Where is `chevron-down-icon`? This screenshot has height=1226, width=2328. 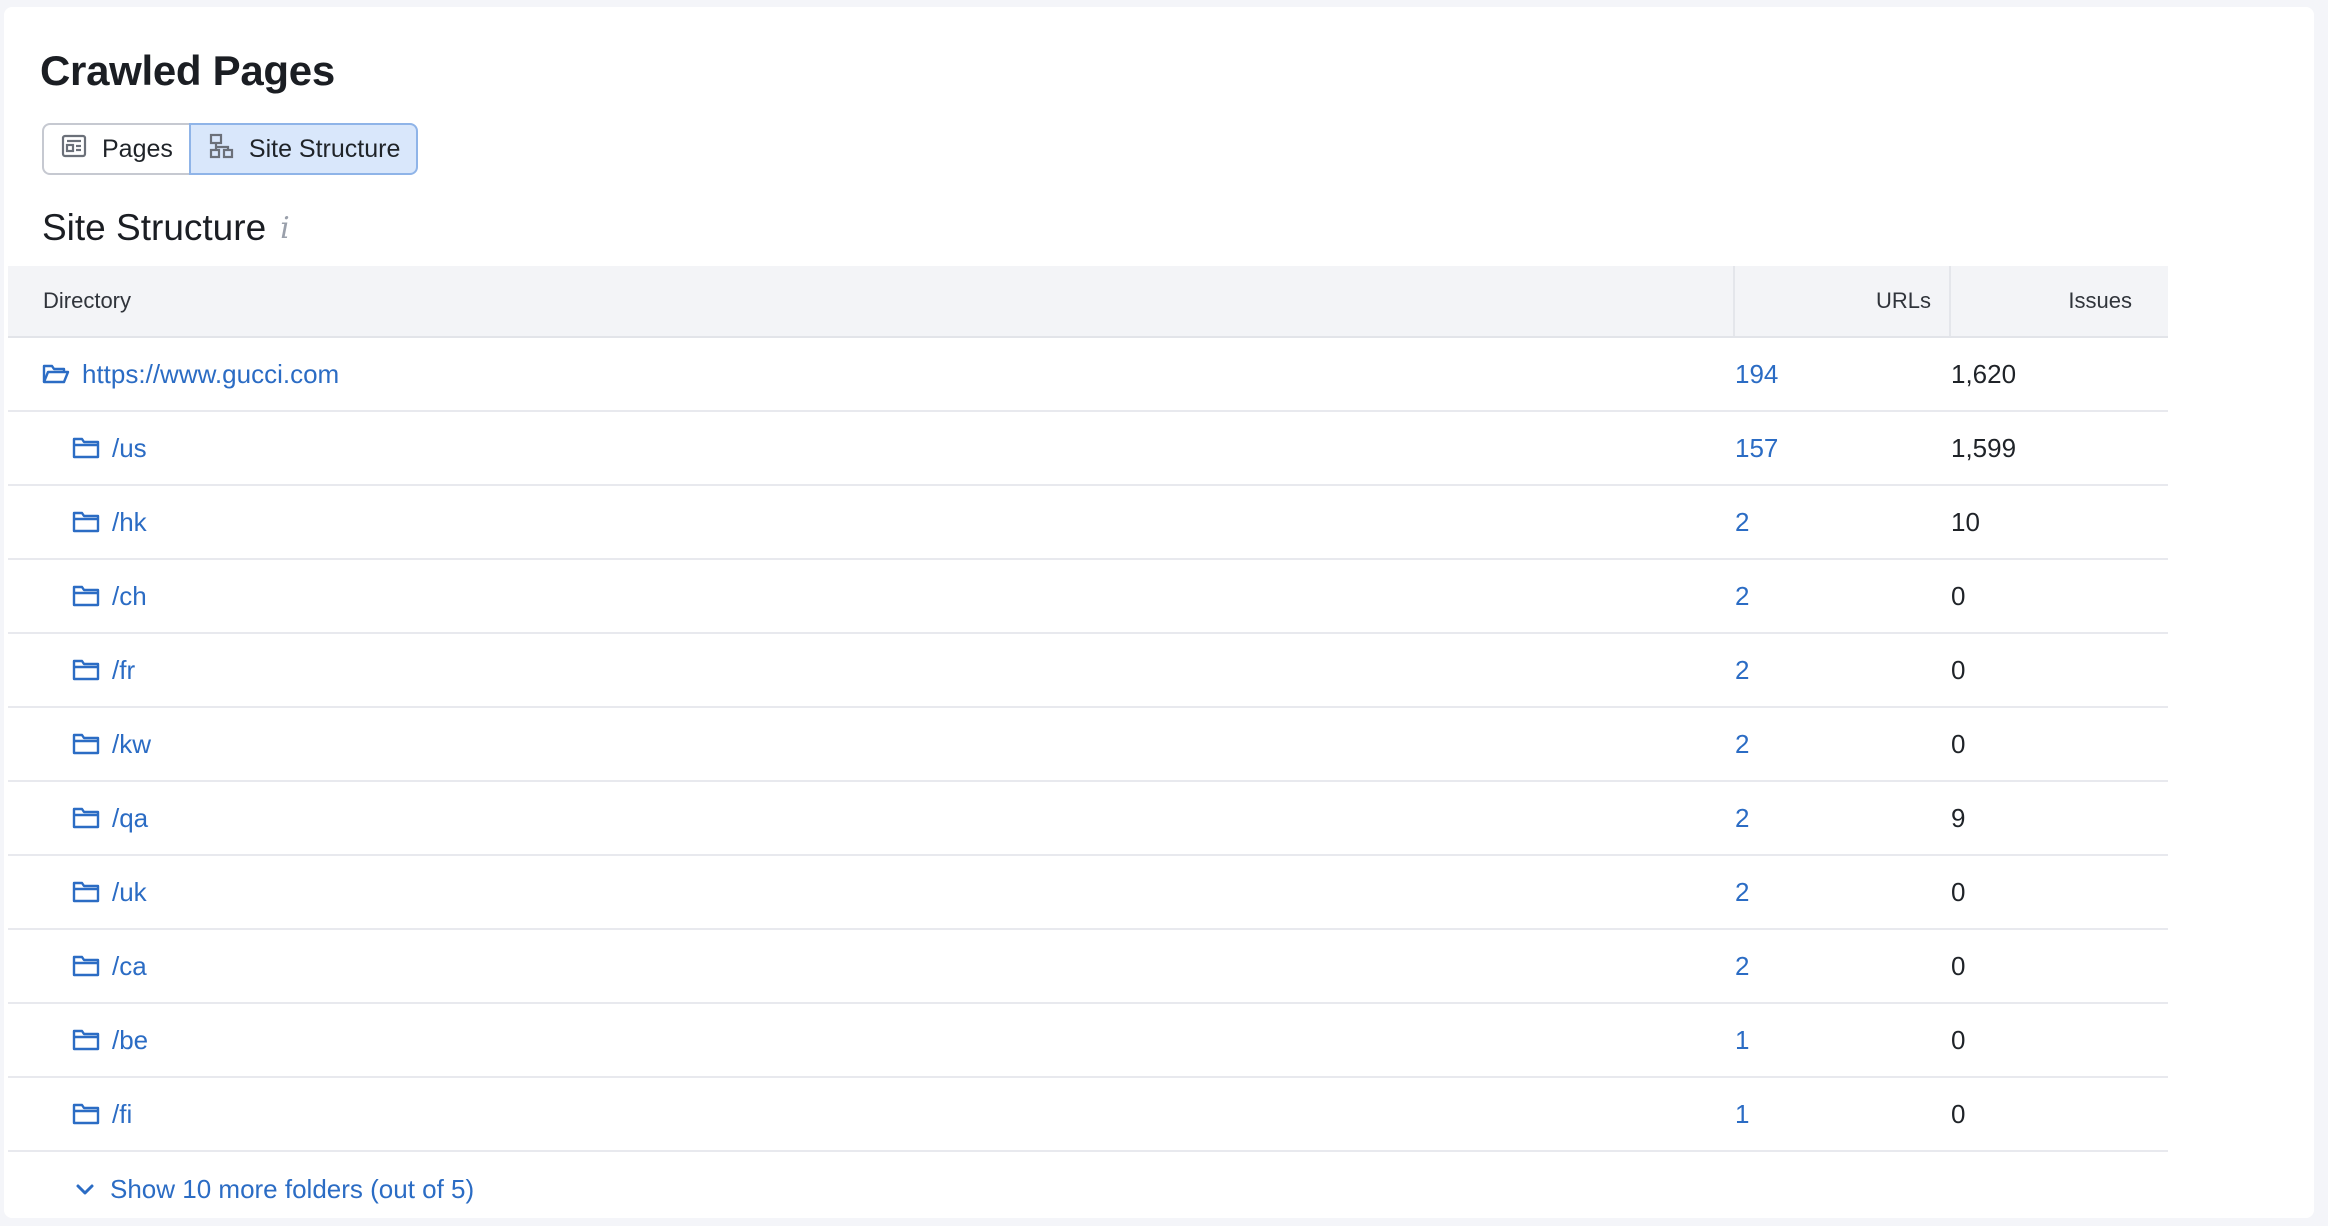
chevron-down-icon is located at coordinates (85, 1189).